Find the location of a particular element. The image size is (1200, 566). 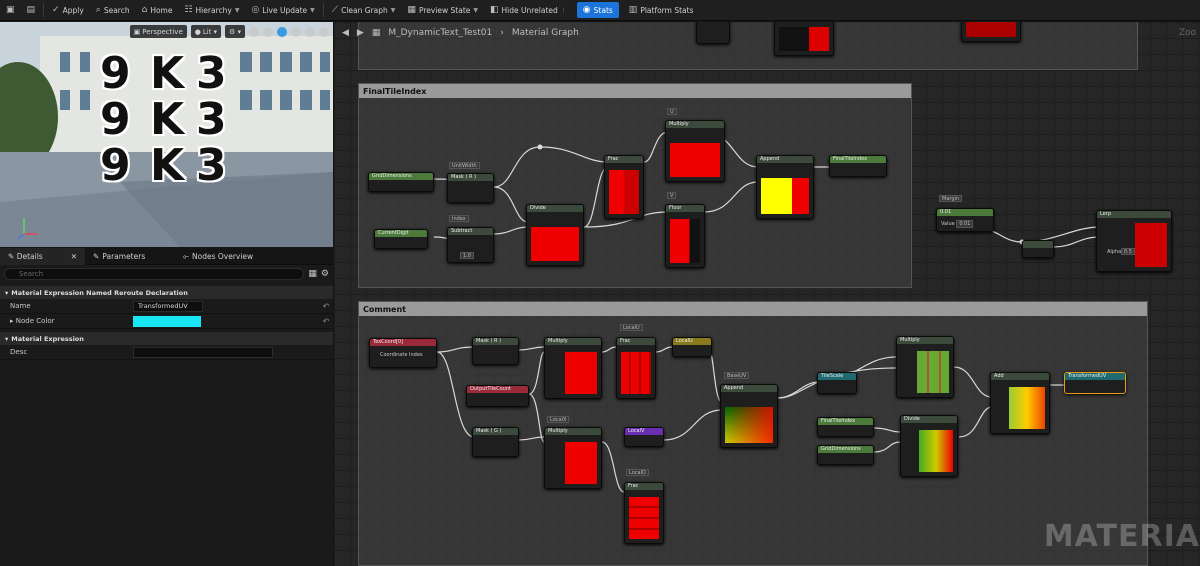

lerp-node: Lerp Alpha 0.5 is located at coordinates (1134, 241).